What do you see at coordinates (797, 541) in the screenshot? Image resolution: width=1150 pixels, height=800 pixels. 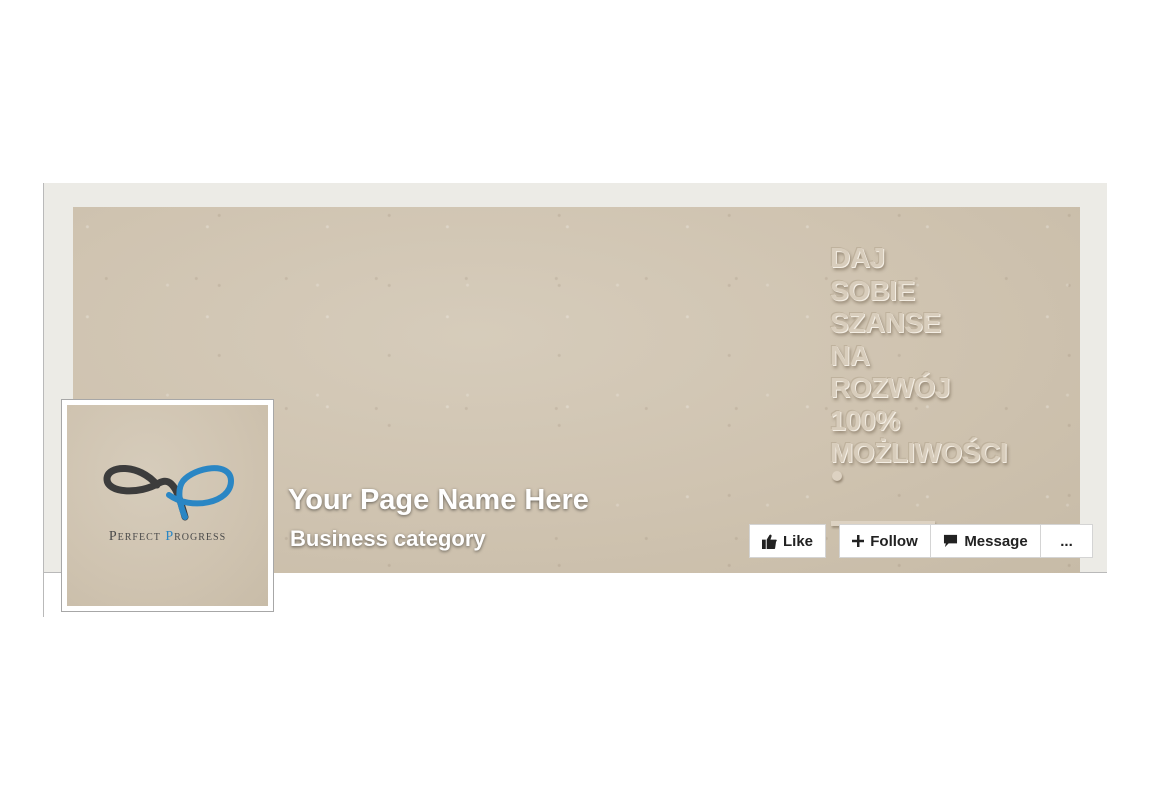 I see `like-label: Like` at bounding box center [797, 541].